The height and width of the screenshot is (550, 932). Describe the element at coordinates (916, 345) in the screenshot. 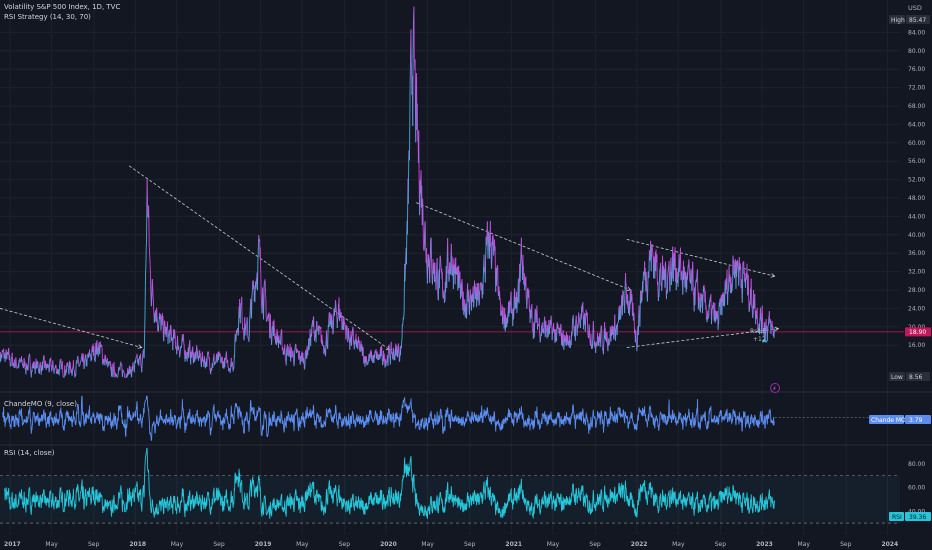

I see `y-tick-label: 16.00` at that location.